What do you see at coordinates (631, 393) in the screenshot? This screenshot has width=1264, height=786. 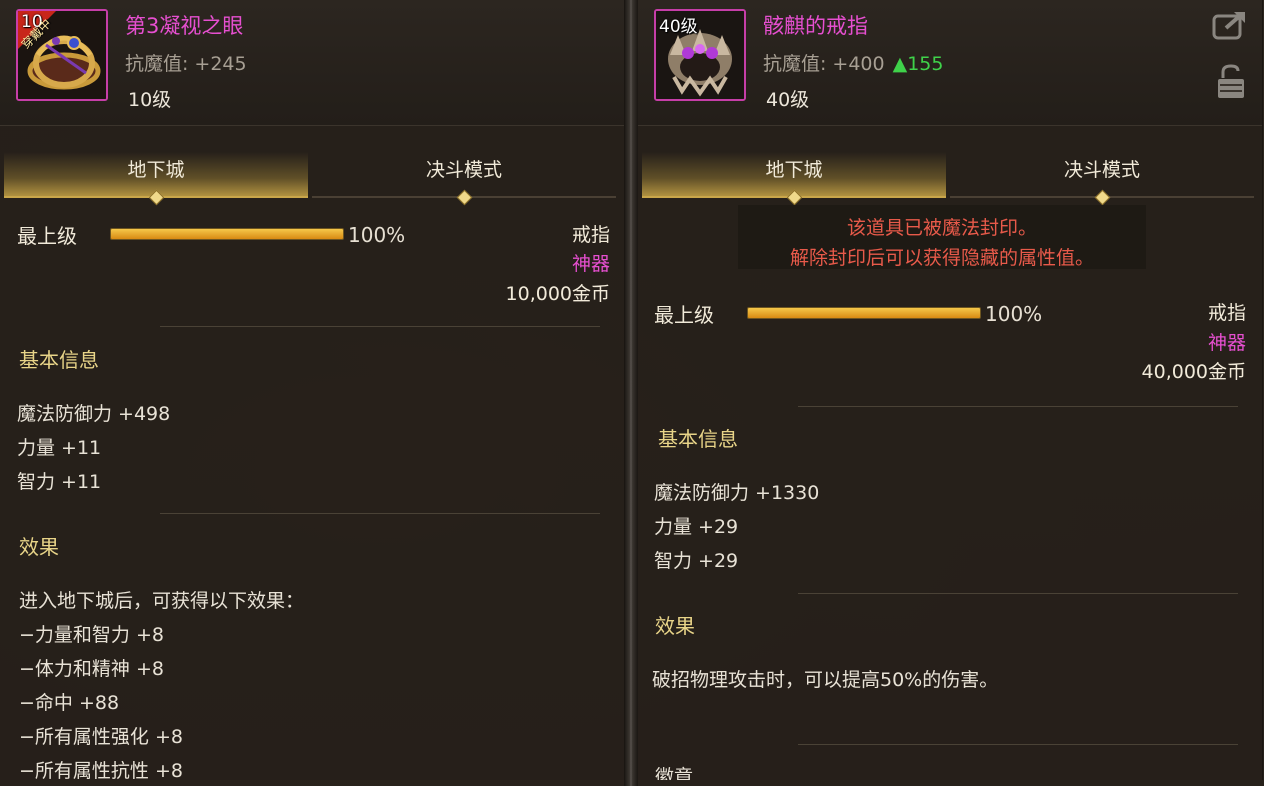 I see `panel-gap` at bounding box center [631, 393].